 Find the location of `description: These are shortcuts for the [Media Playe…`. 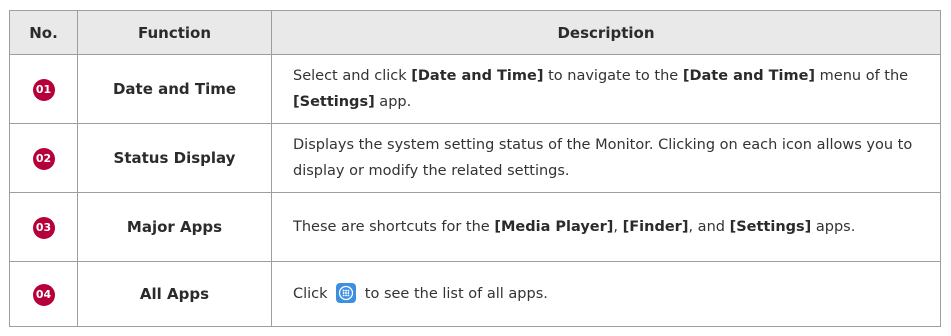

description: These are shortcuts for the [Media Playe… is located at coordinates (606, 227).